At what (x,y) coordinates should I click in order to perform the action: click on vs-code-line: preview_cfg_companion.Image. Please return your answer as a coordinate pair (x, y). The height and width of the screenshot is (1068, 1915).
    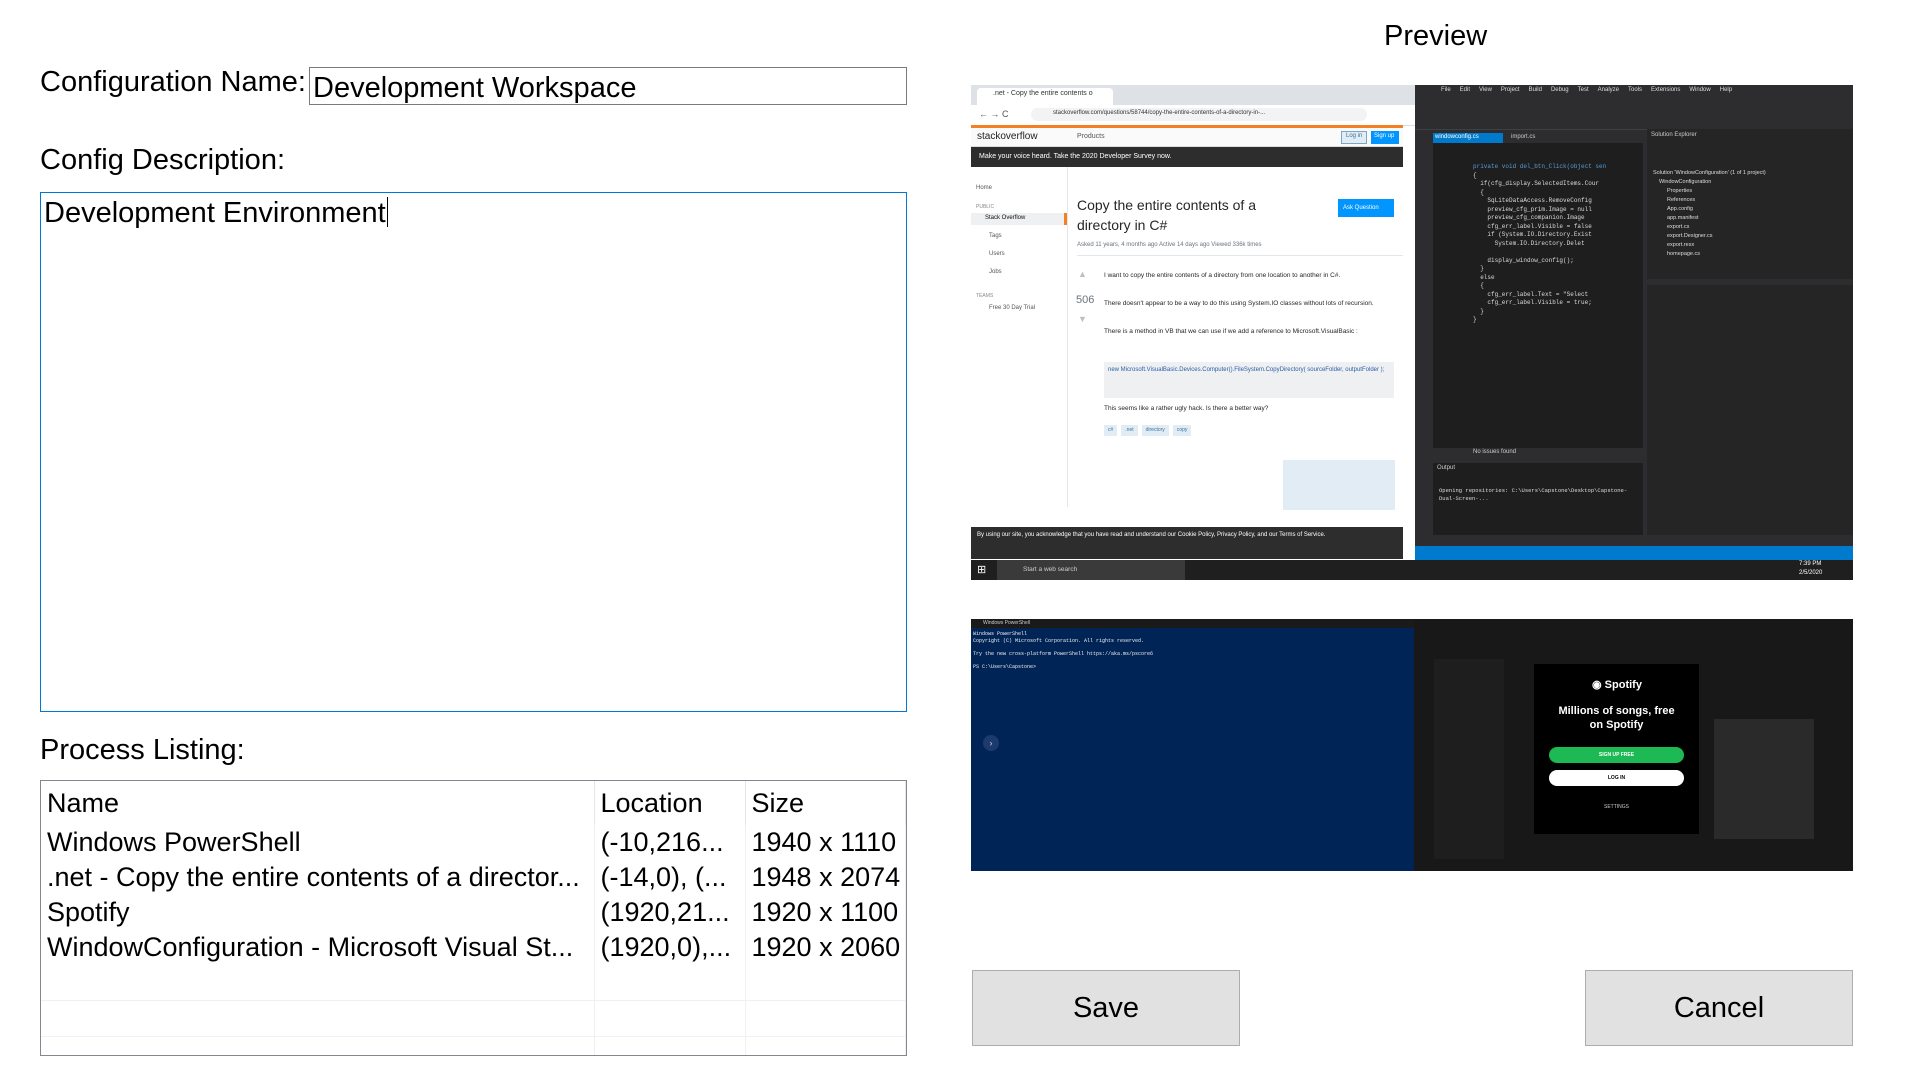
    Looking at the image, I should click on (1529, 217).